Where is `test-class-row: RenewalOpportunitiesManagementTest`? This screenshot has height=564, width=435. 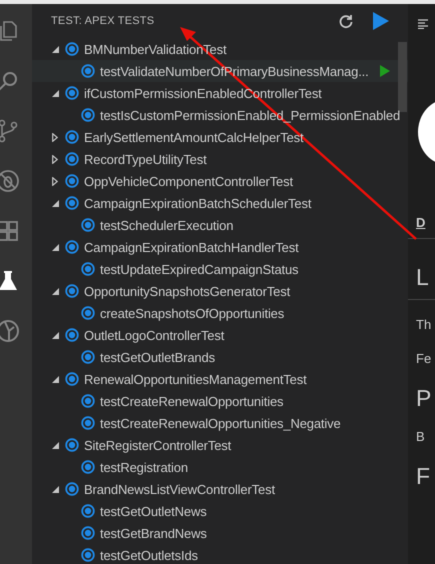 test-class-row: RenewalOpportunitiesManagementTest is located at coordinates (220, 379).